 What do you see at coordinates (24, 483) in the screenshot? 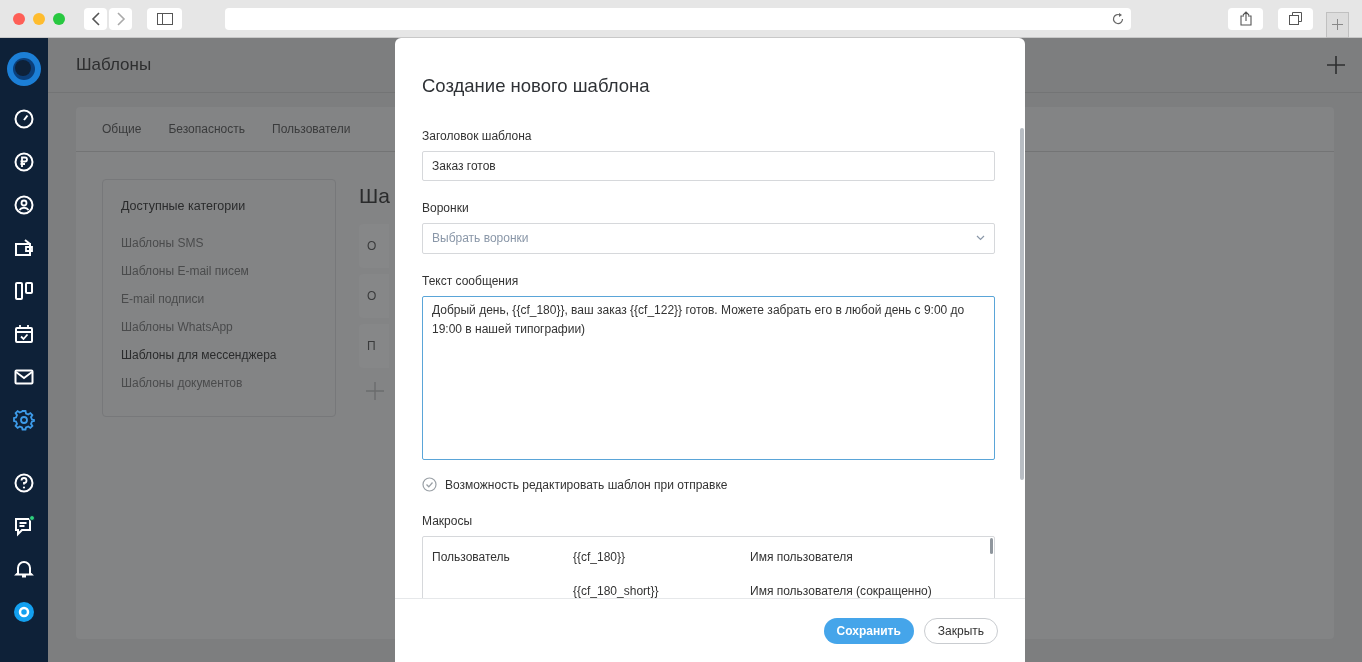
I see `help-icon` at bounding box center [24, 483].